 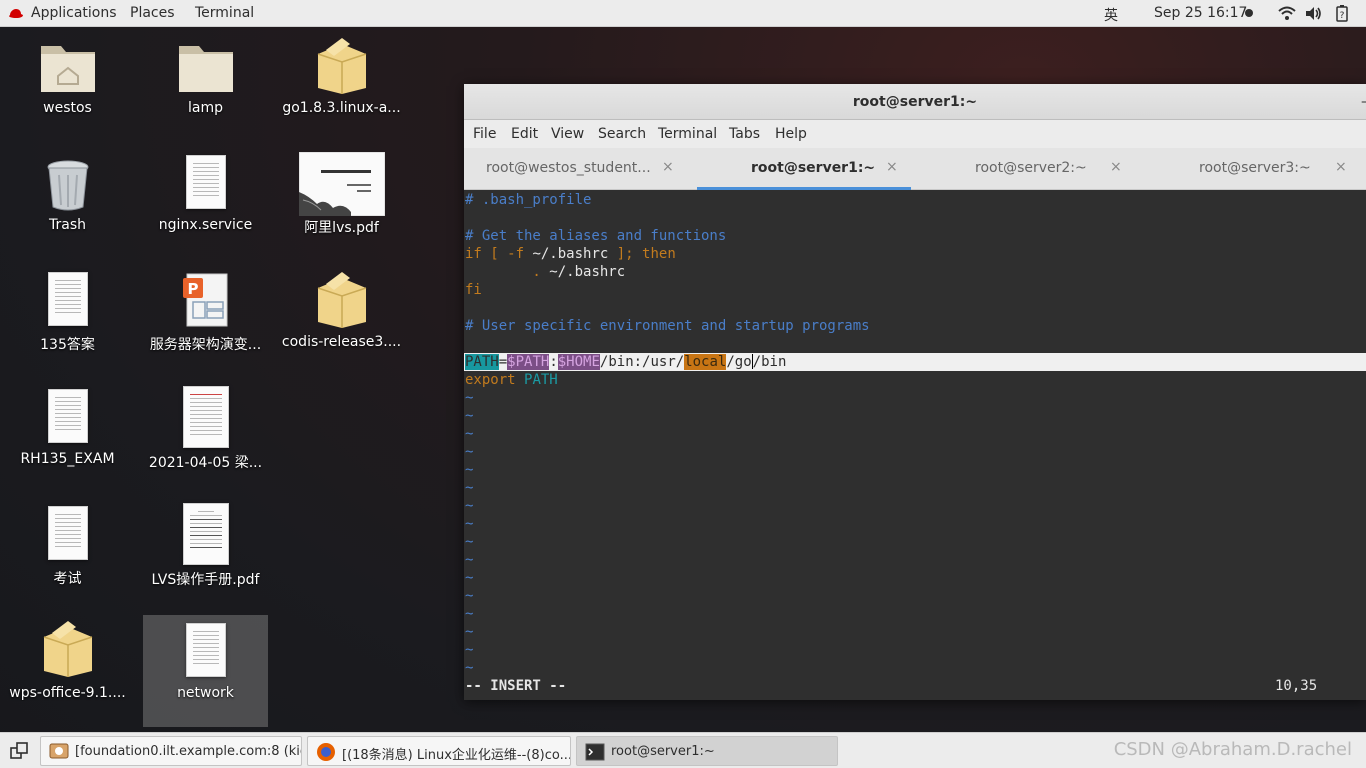 I want to click on taskbar-item-label: root@server1:~, so click(x=663, y=751).